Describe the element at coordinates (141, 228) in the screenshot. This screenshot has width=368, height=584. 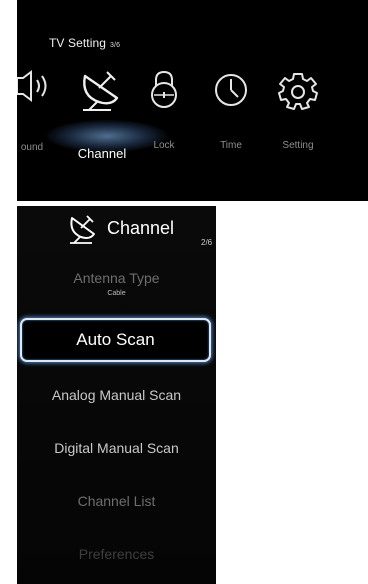
I see `channel-menu-title: Channel` at that location.